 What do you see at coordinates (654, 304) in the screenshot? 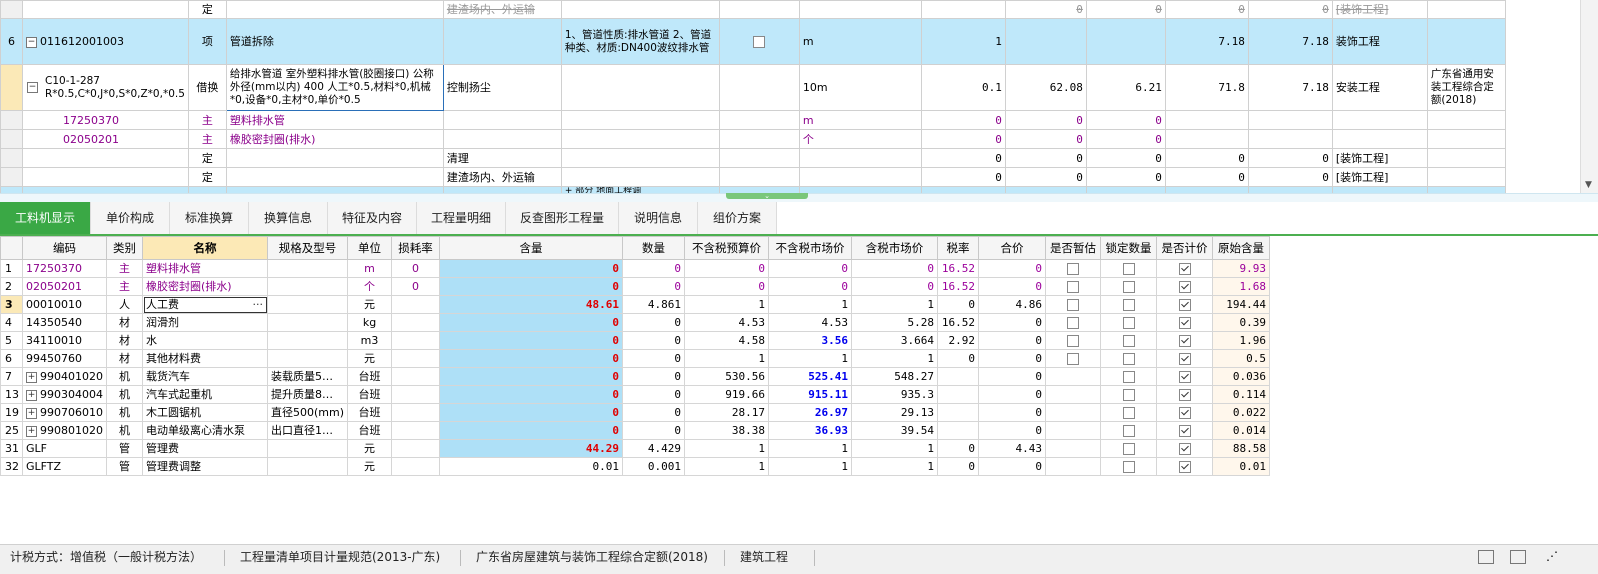
I see `material-cell-quantity: 4.861` at bounding box center [654, 304].